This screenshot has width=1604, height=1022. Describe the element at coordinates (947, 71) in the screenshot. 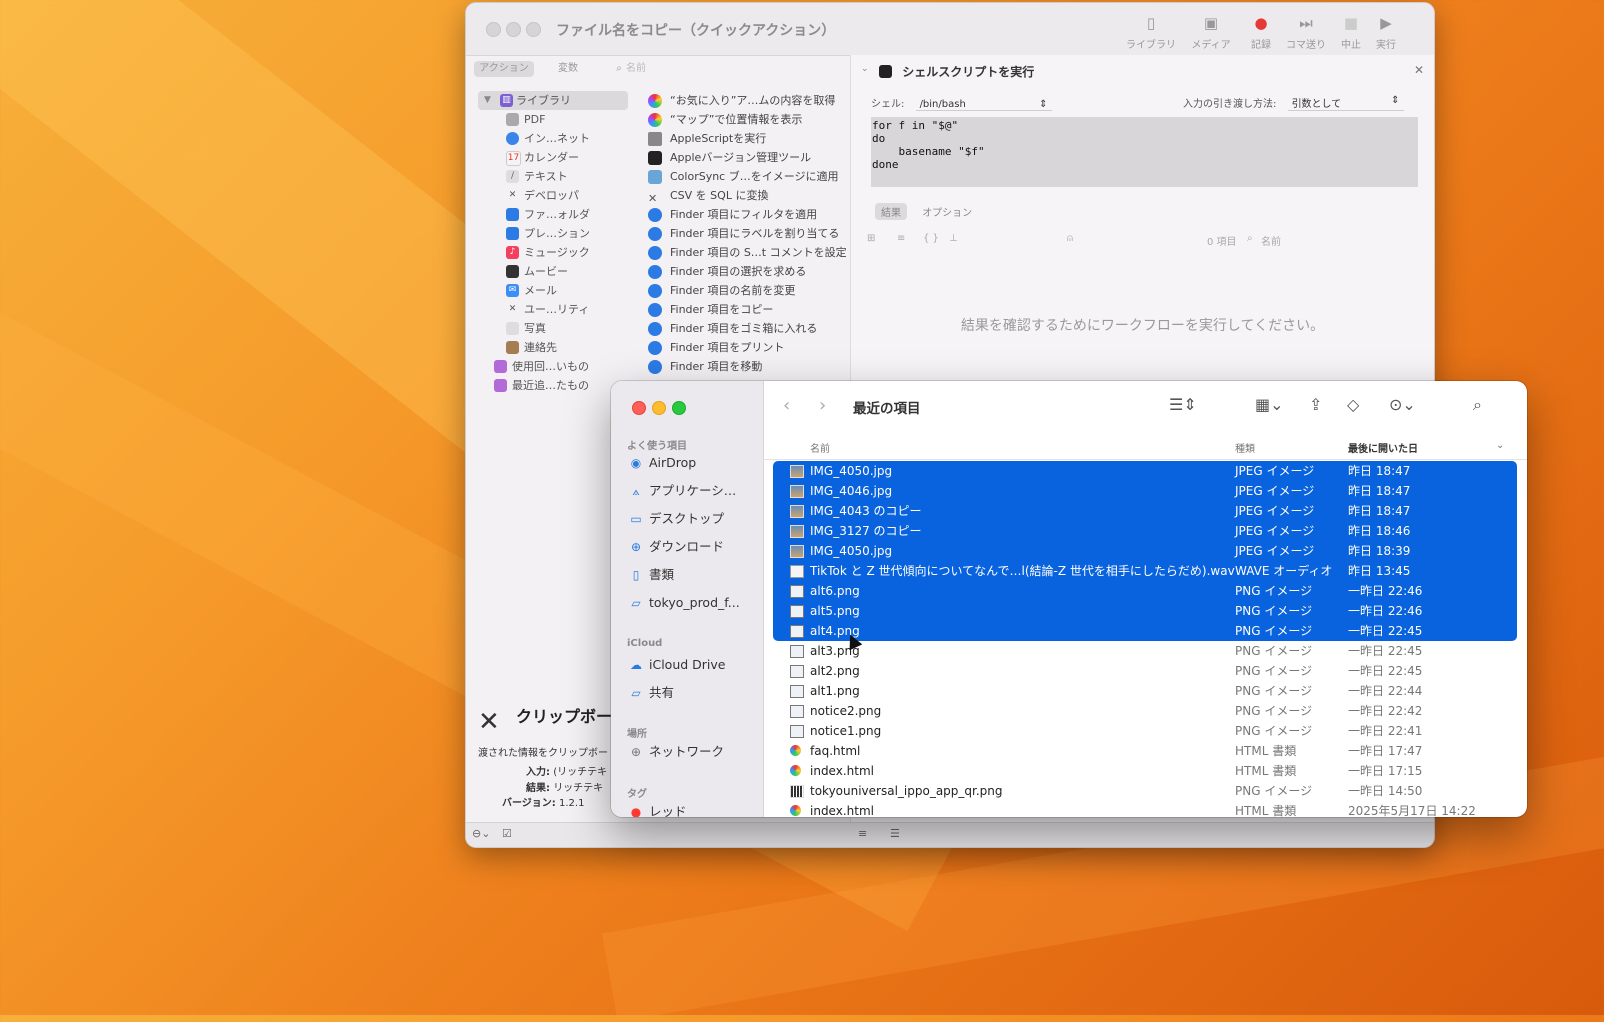

I see `shell-action-header: ⌄ シェルスクリプトを実行` at that location.